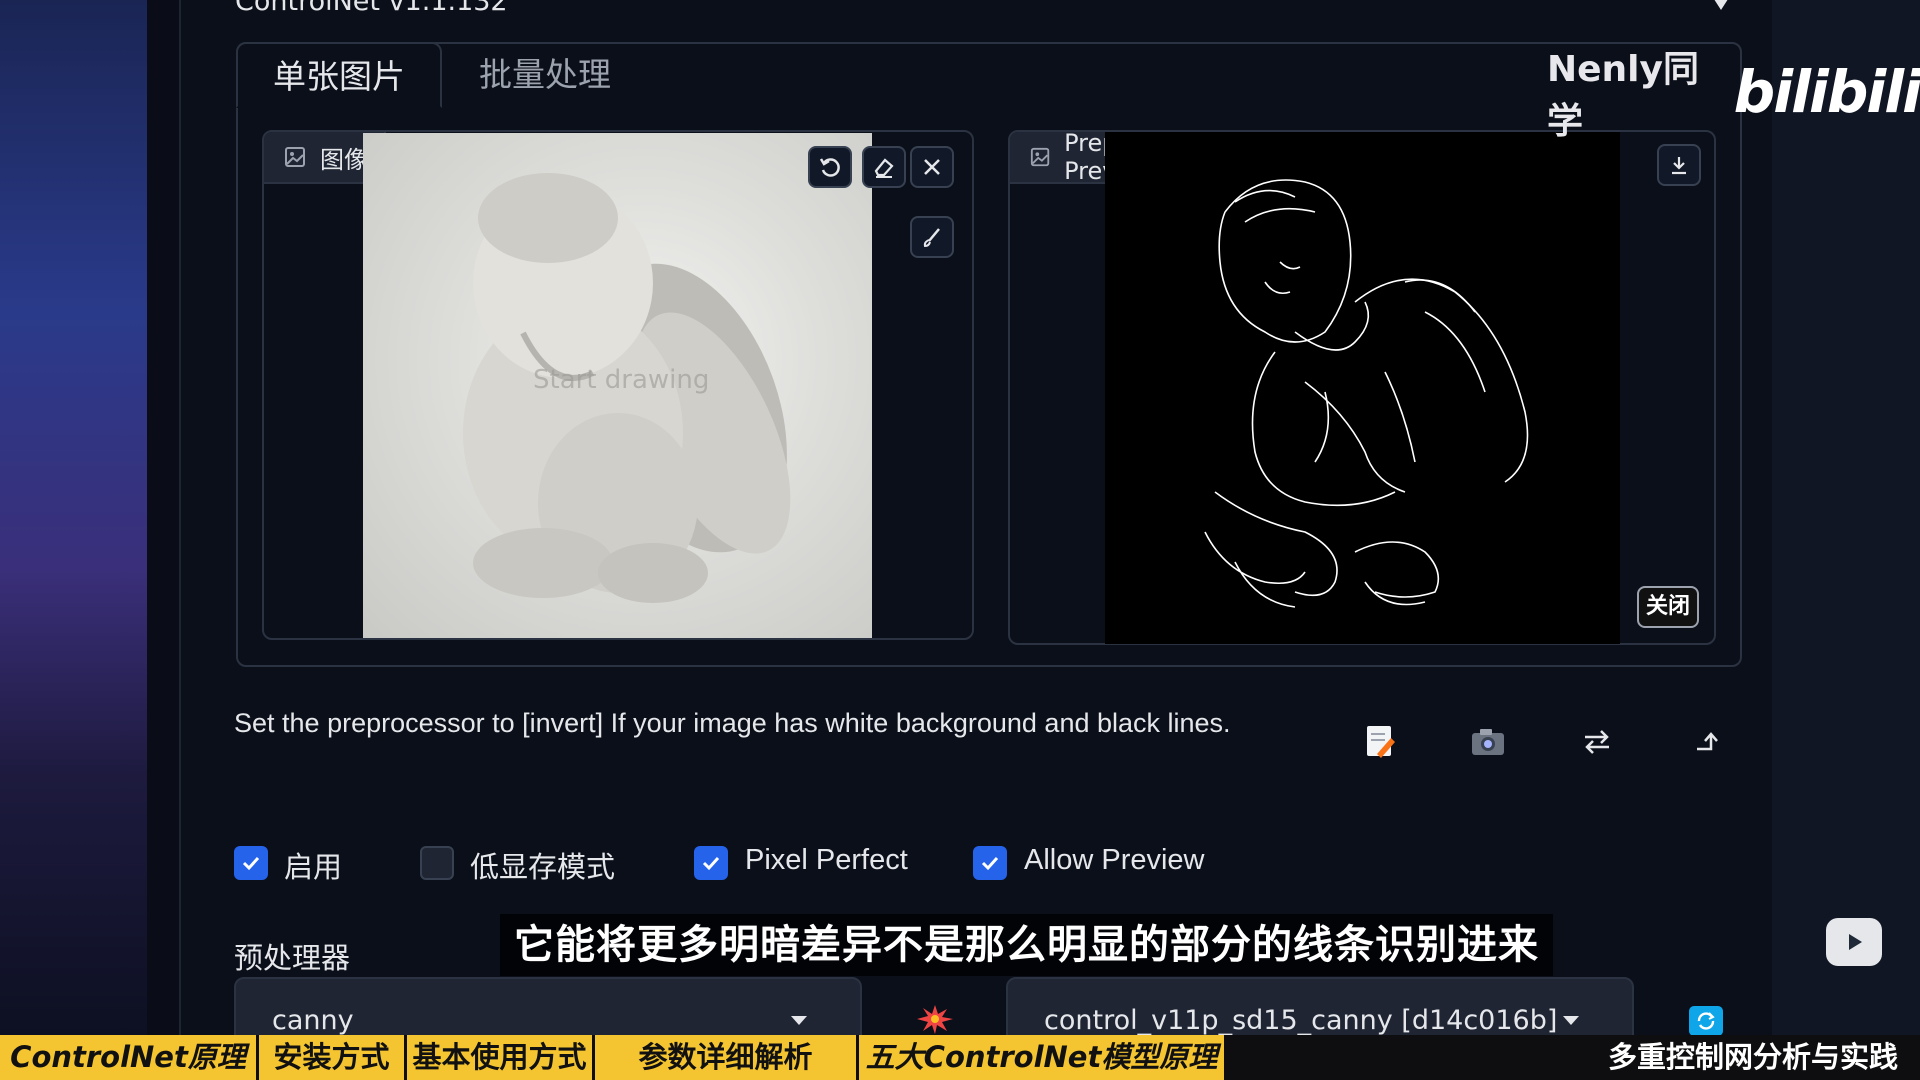 Image resolution: width=1920 pixels, height=1080 pixels. I want to click on tab-single-image: 单张图片, so click(339, 75).